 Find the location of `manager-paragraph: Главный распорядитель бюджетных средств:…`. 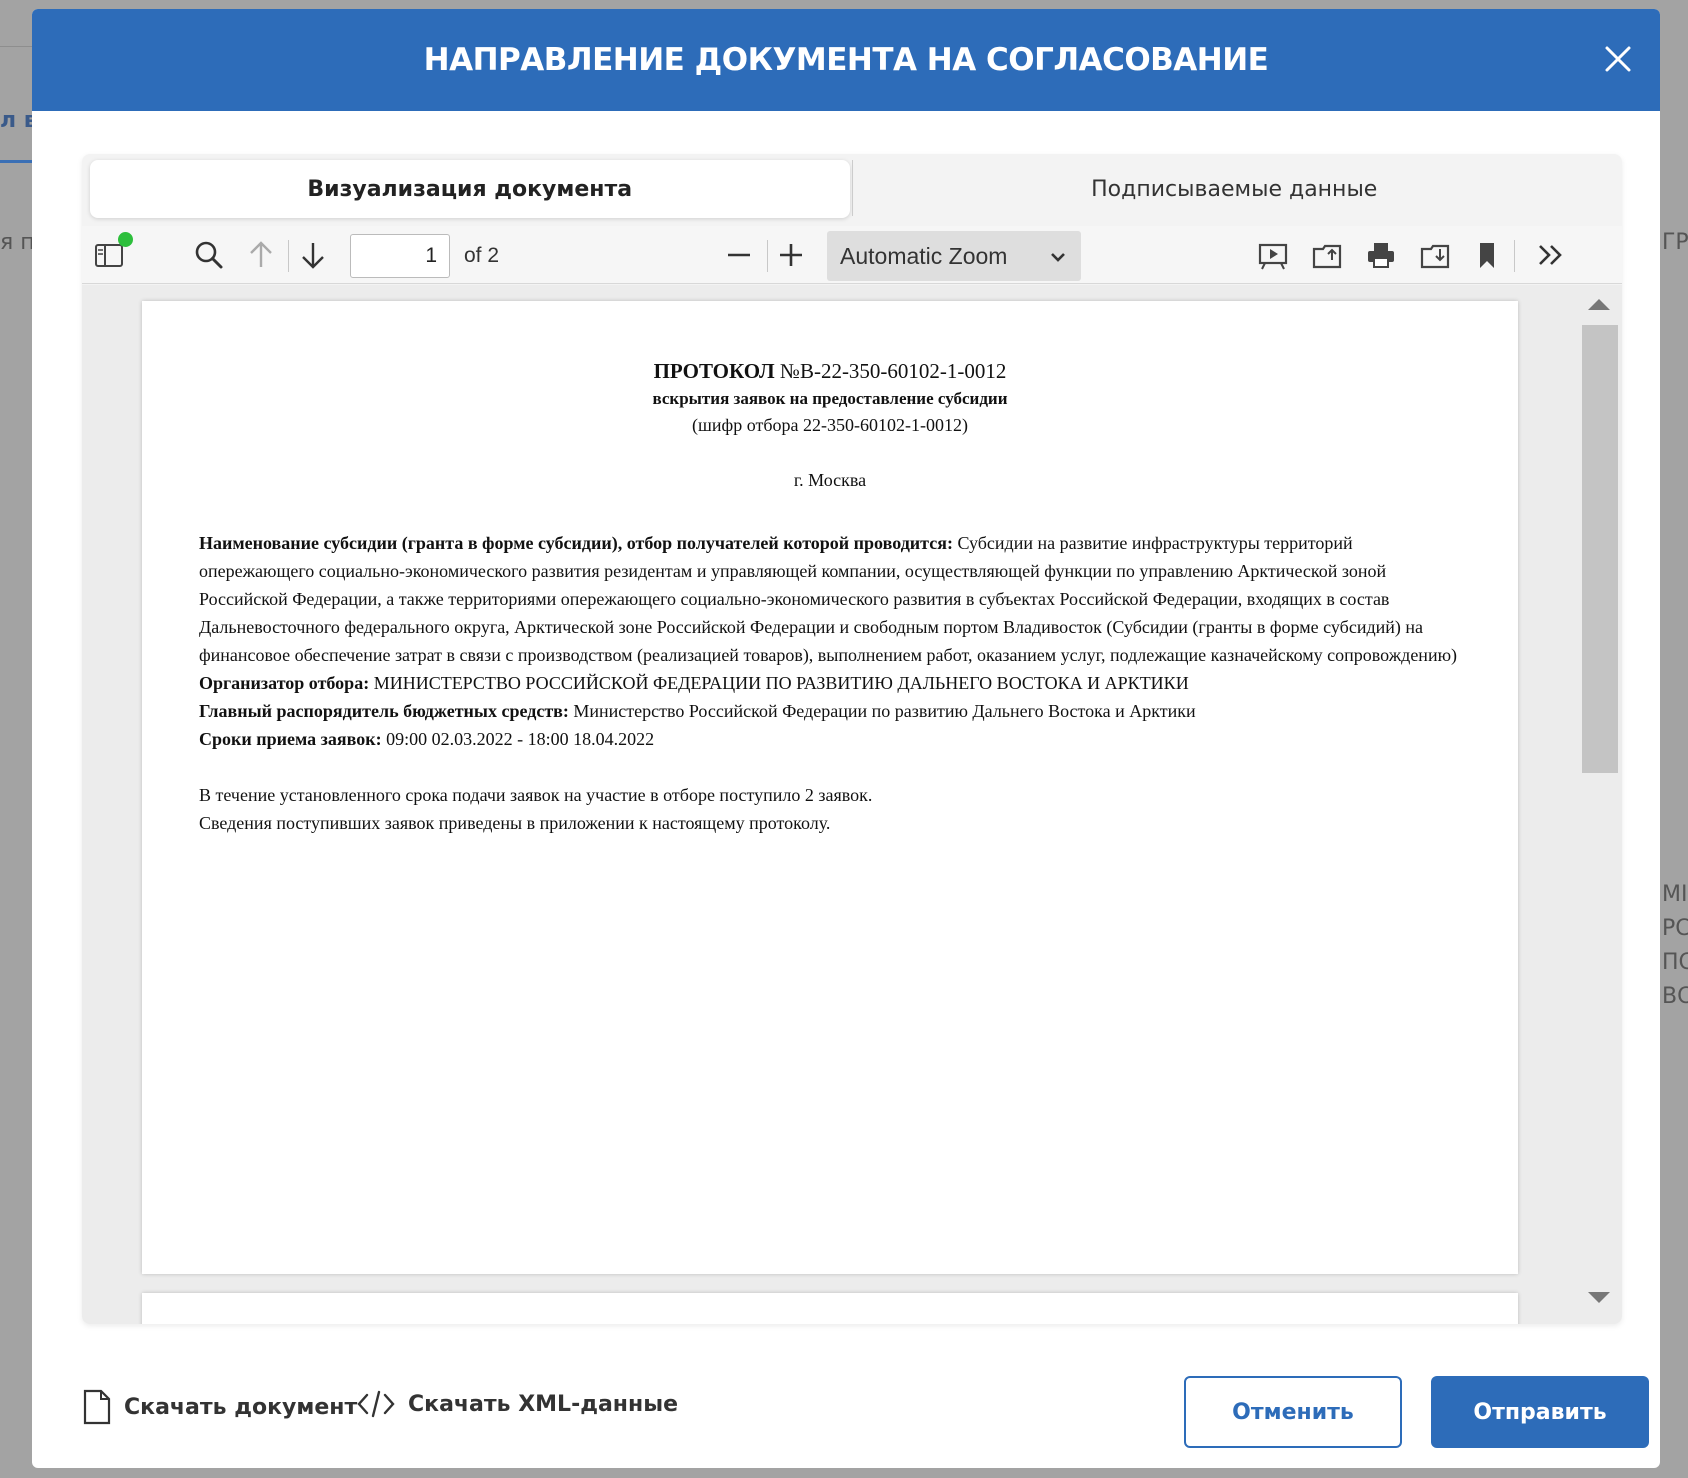

manager-paragraph: Главный распорядитель бюджетных средств:… is located at coordinates (829, 711).